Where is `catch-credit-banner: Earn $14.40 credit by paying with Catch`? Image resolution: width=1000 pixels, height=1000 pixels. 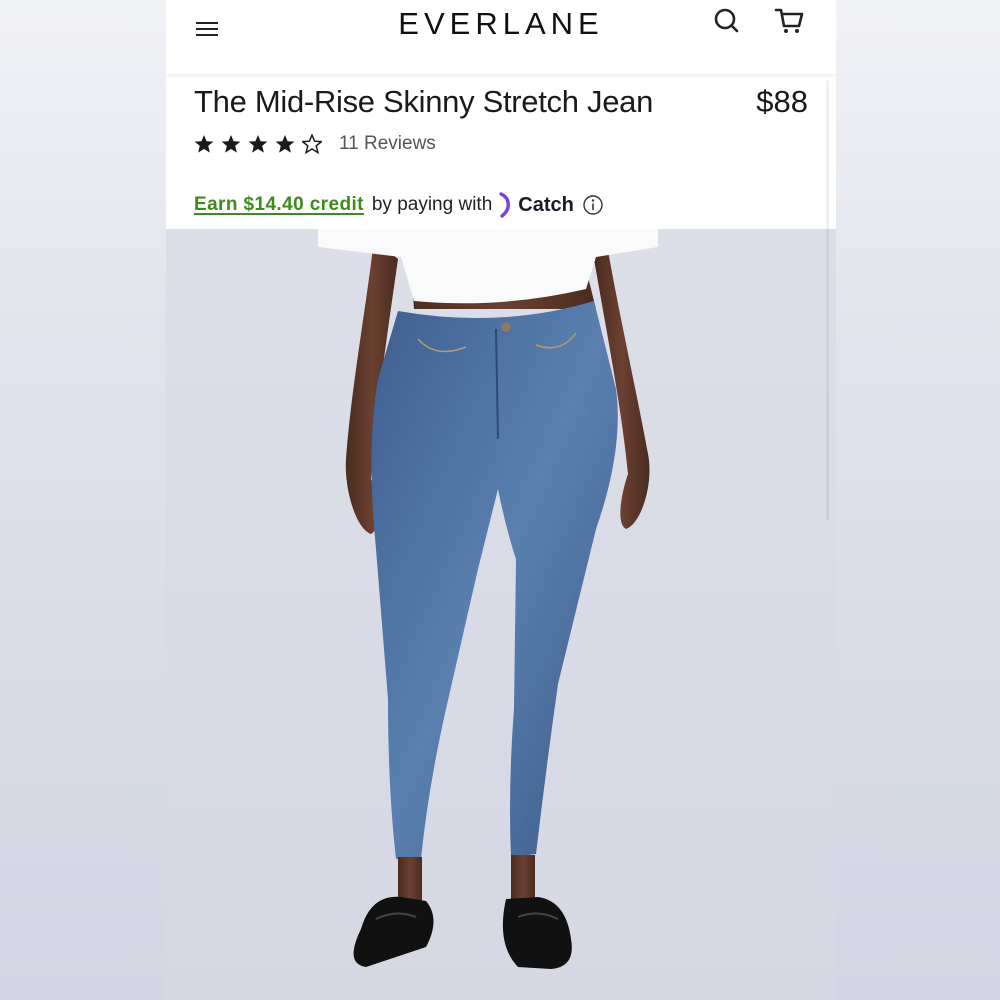
catch-credit-banner: Earn $14.40 credit by paying with Catch is located at coordinates (399, 205).